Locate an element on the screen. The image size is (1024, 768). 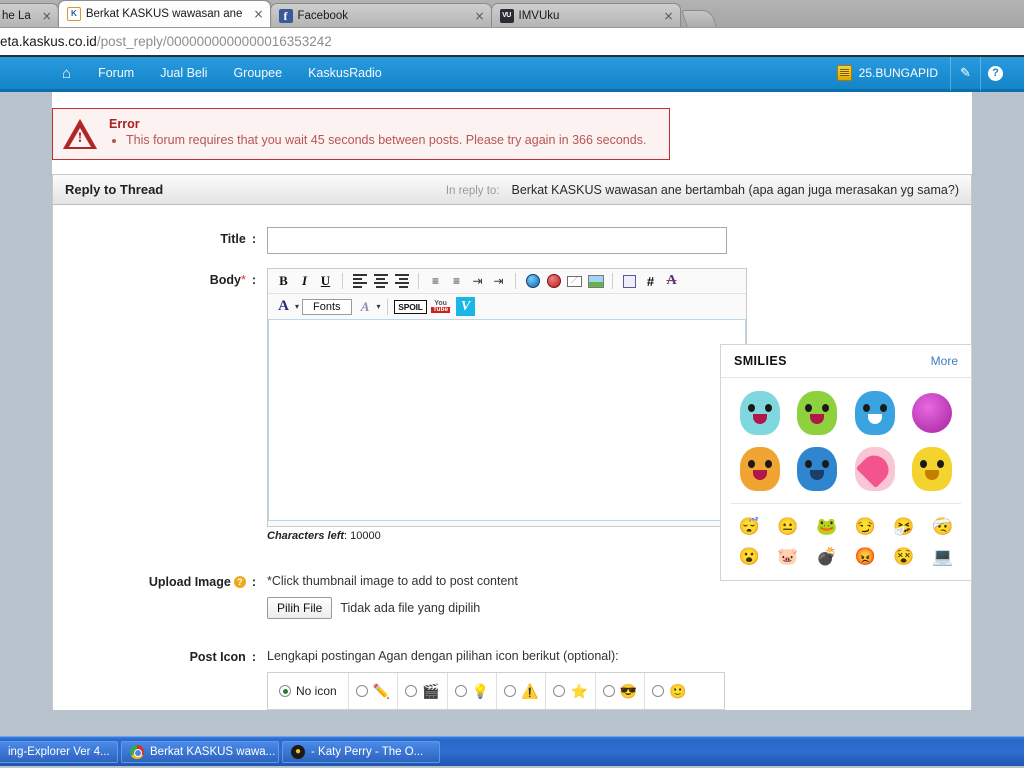
choose-file-button: Pilih File is located at coordinates (300, 608).